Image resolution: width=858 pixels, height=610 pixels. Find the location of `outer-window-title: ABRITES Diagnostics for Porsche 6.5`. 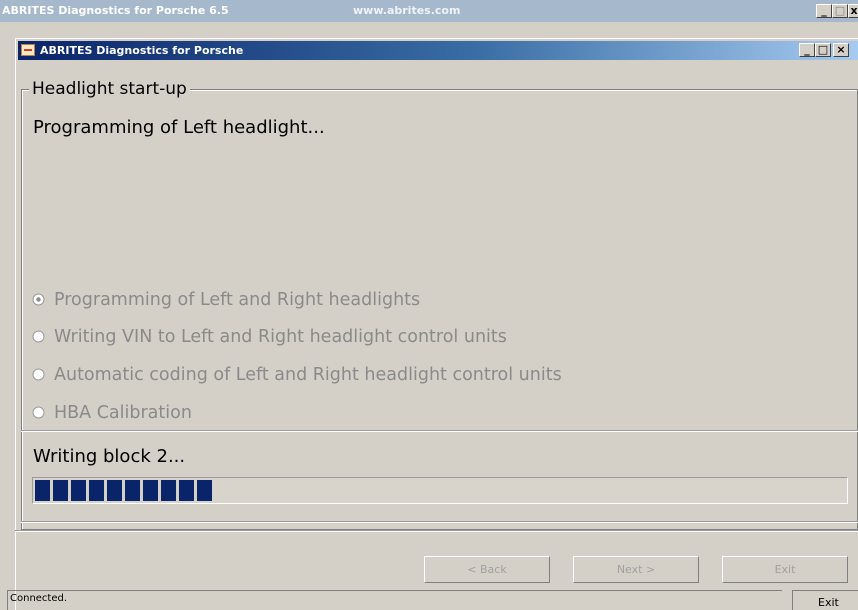

outer-window-title: ABRITES Diagnostics for Porsche 6.5 is located at coordinates (115, 10).